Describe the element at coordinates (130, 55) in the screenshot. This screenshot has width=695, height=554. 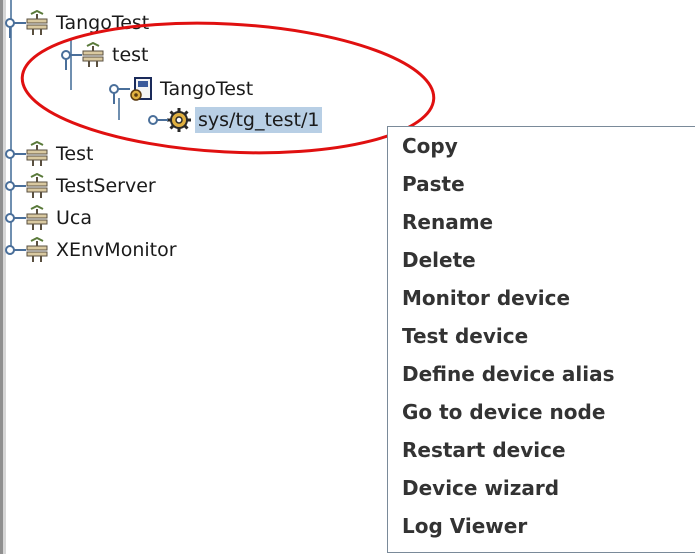
I see `tree-node-label: test` at that location.